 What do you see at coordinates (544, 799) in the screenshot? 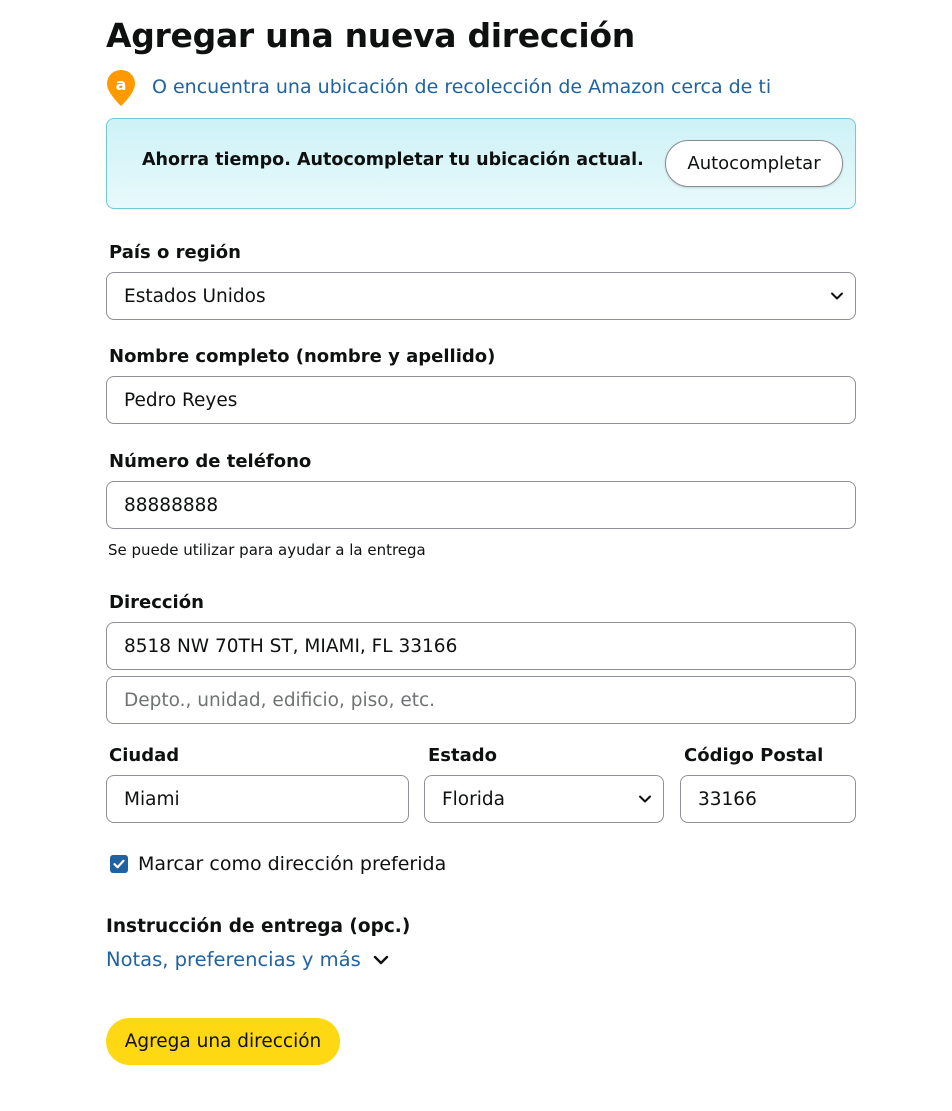
I see `state-select: Florida` at bounding box center [544, 799].